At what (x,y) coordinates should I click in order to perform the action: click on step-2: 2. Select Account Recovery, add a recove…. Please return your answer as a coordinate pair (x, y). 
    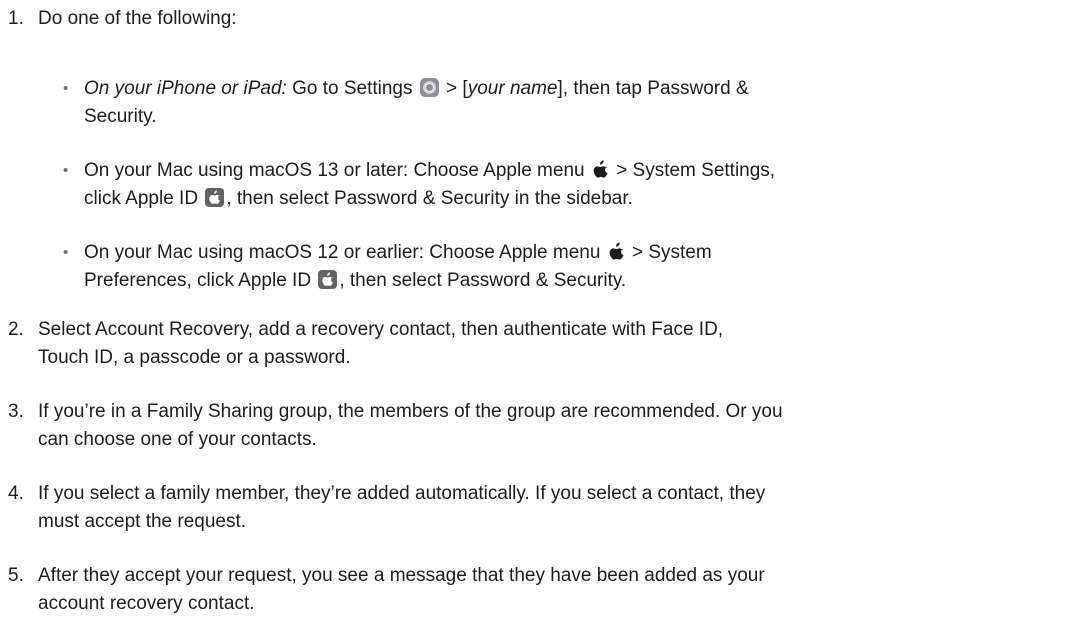
    Looking at the image, I should click on (544, 344).